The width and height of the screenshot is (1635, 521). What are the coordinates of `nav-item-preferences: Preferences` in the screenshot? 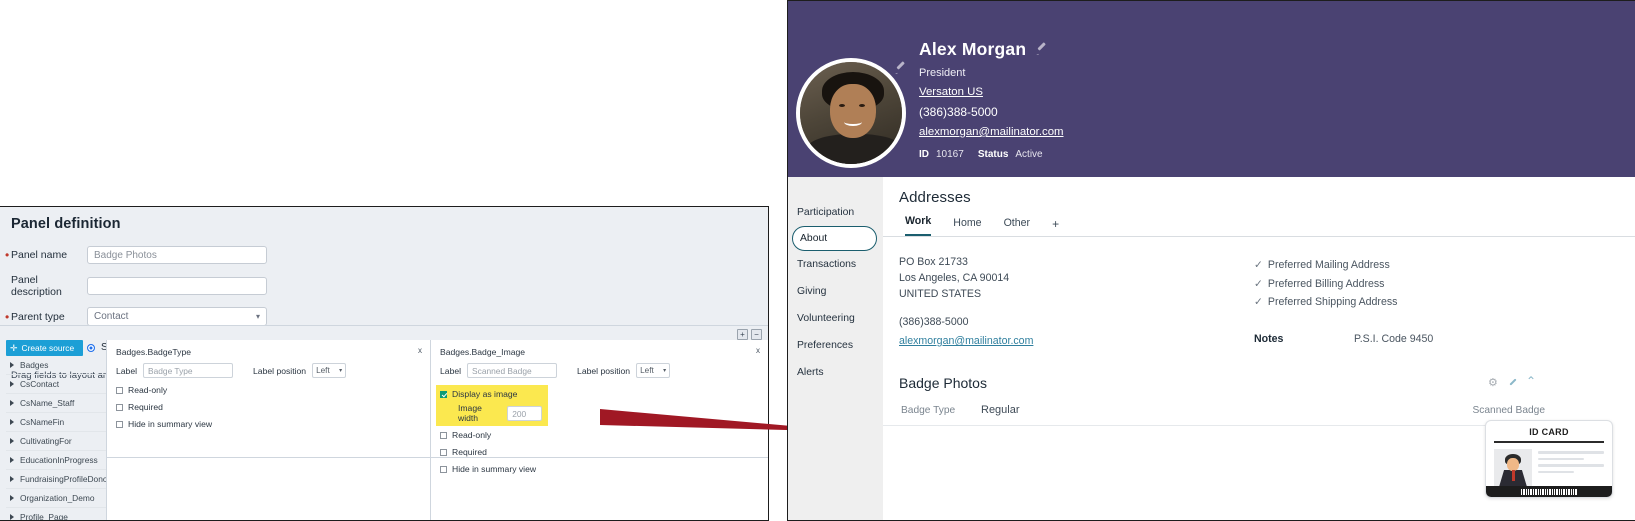 It's located at (835, 345).